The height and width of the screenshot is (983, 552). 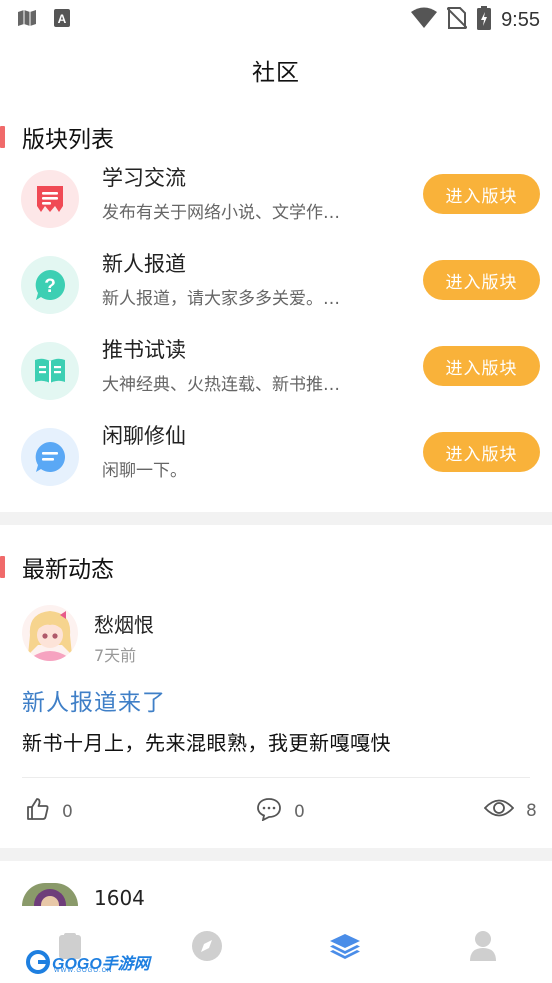 I want to click on nav-discover, so click(x=207, y=948).